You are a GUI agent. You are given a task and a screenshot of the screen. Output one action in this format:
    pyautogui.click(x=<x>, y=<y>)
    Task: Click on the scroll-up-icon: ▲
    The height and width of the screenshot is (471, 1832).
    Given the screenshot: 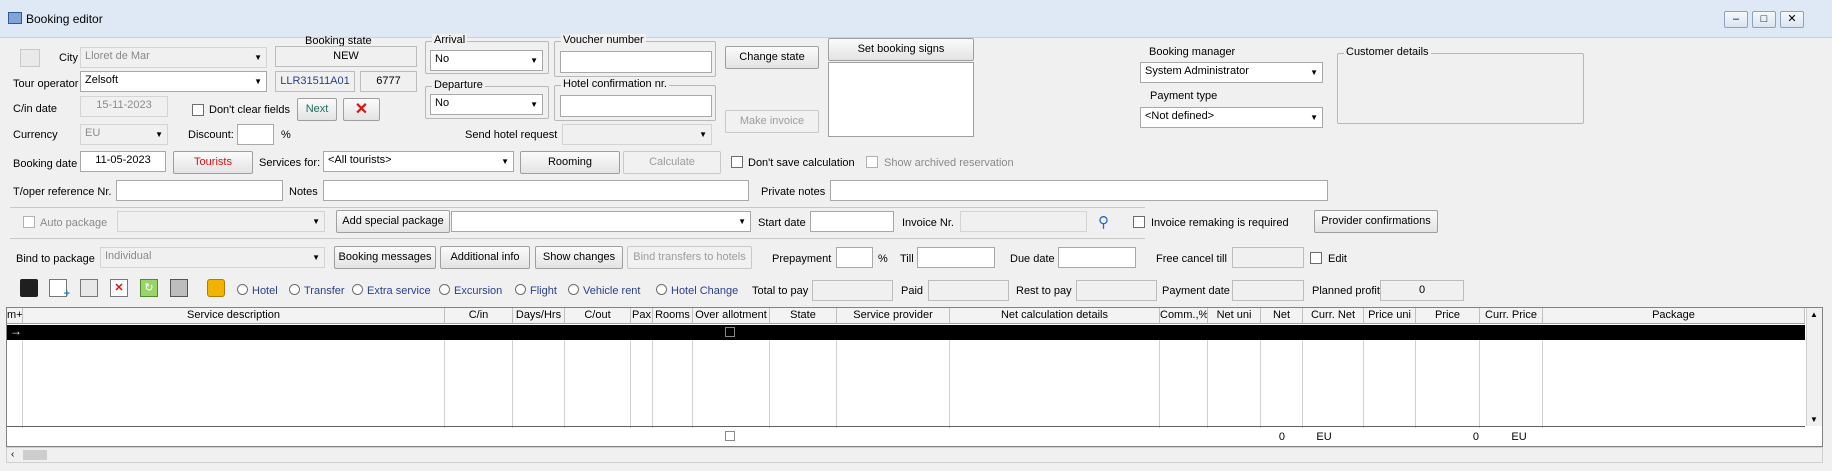 What is the action you would take?
    pyautogui.click(x=1814, y=314)
    